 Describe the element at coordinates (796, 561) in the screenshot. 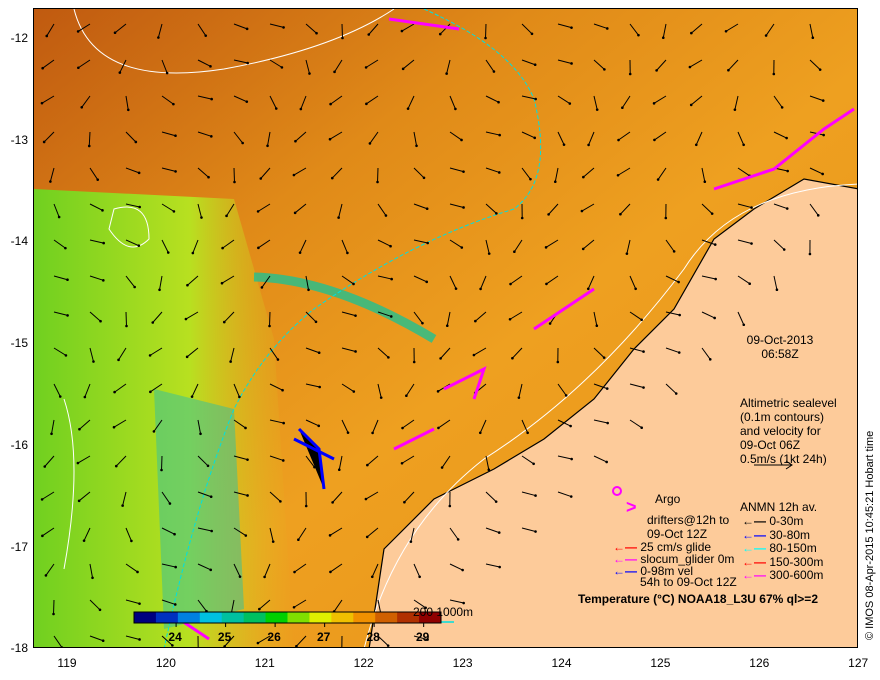

I see `legend-label: 150-300m` at that location.